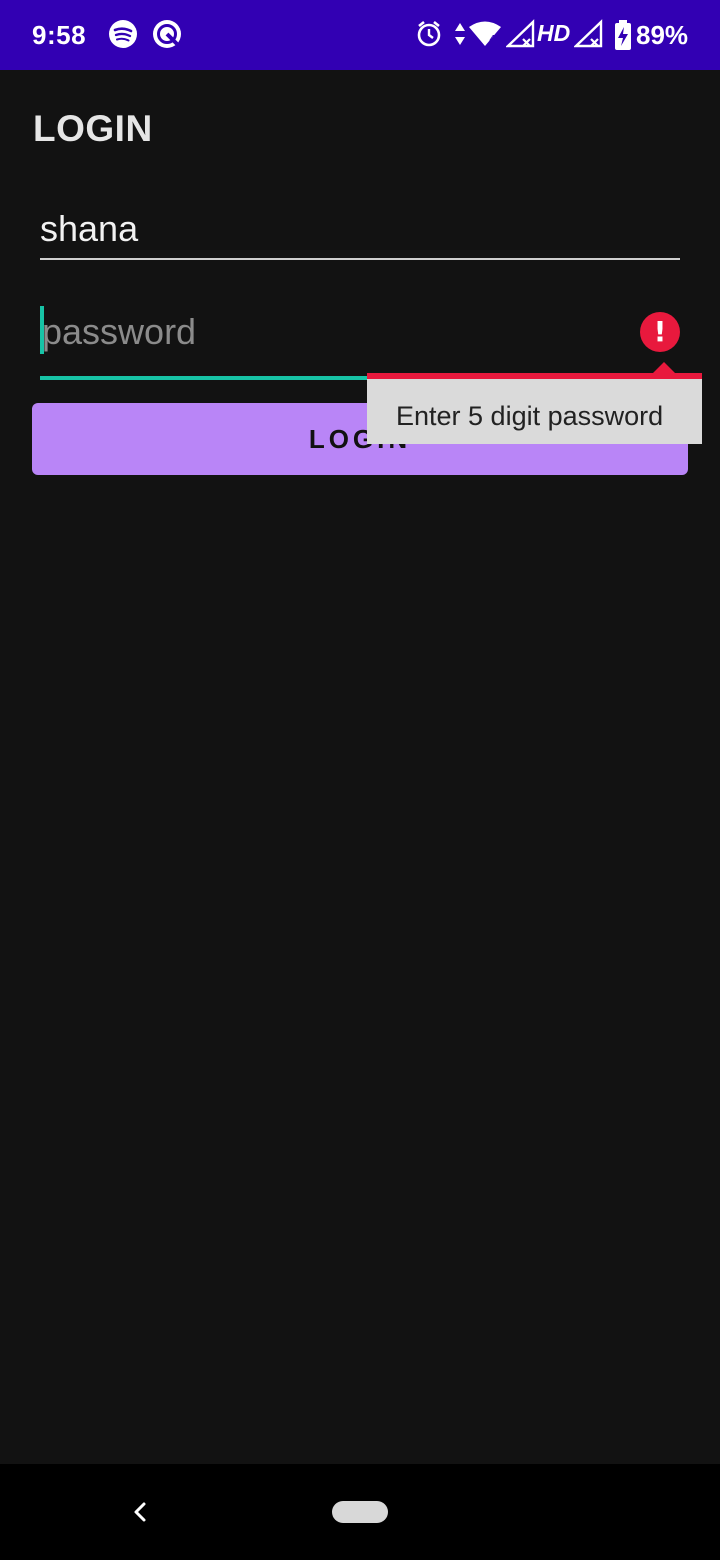  Describe the element at coordinates (429, 33) in the screenshot. I see `alarm-icon` at that location.